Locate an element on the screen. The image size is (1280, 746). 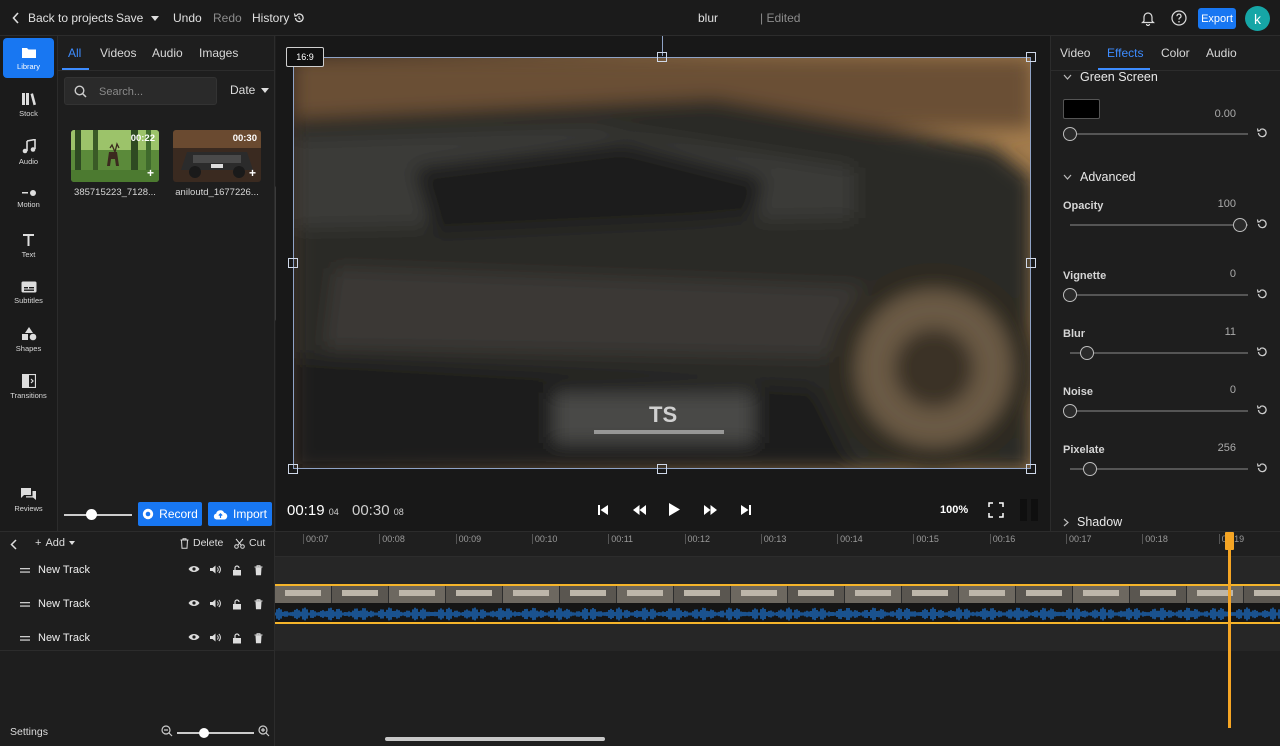
project-title: blur is located at coordinates (708, 18).